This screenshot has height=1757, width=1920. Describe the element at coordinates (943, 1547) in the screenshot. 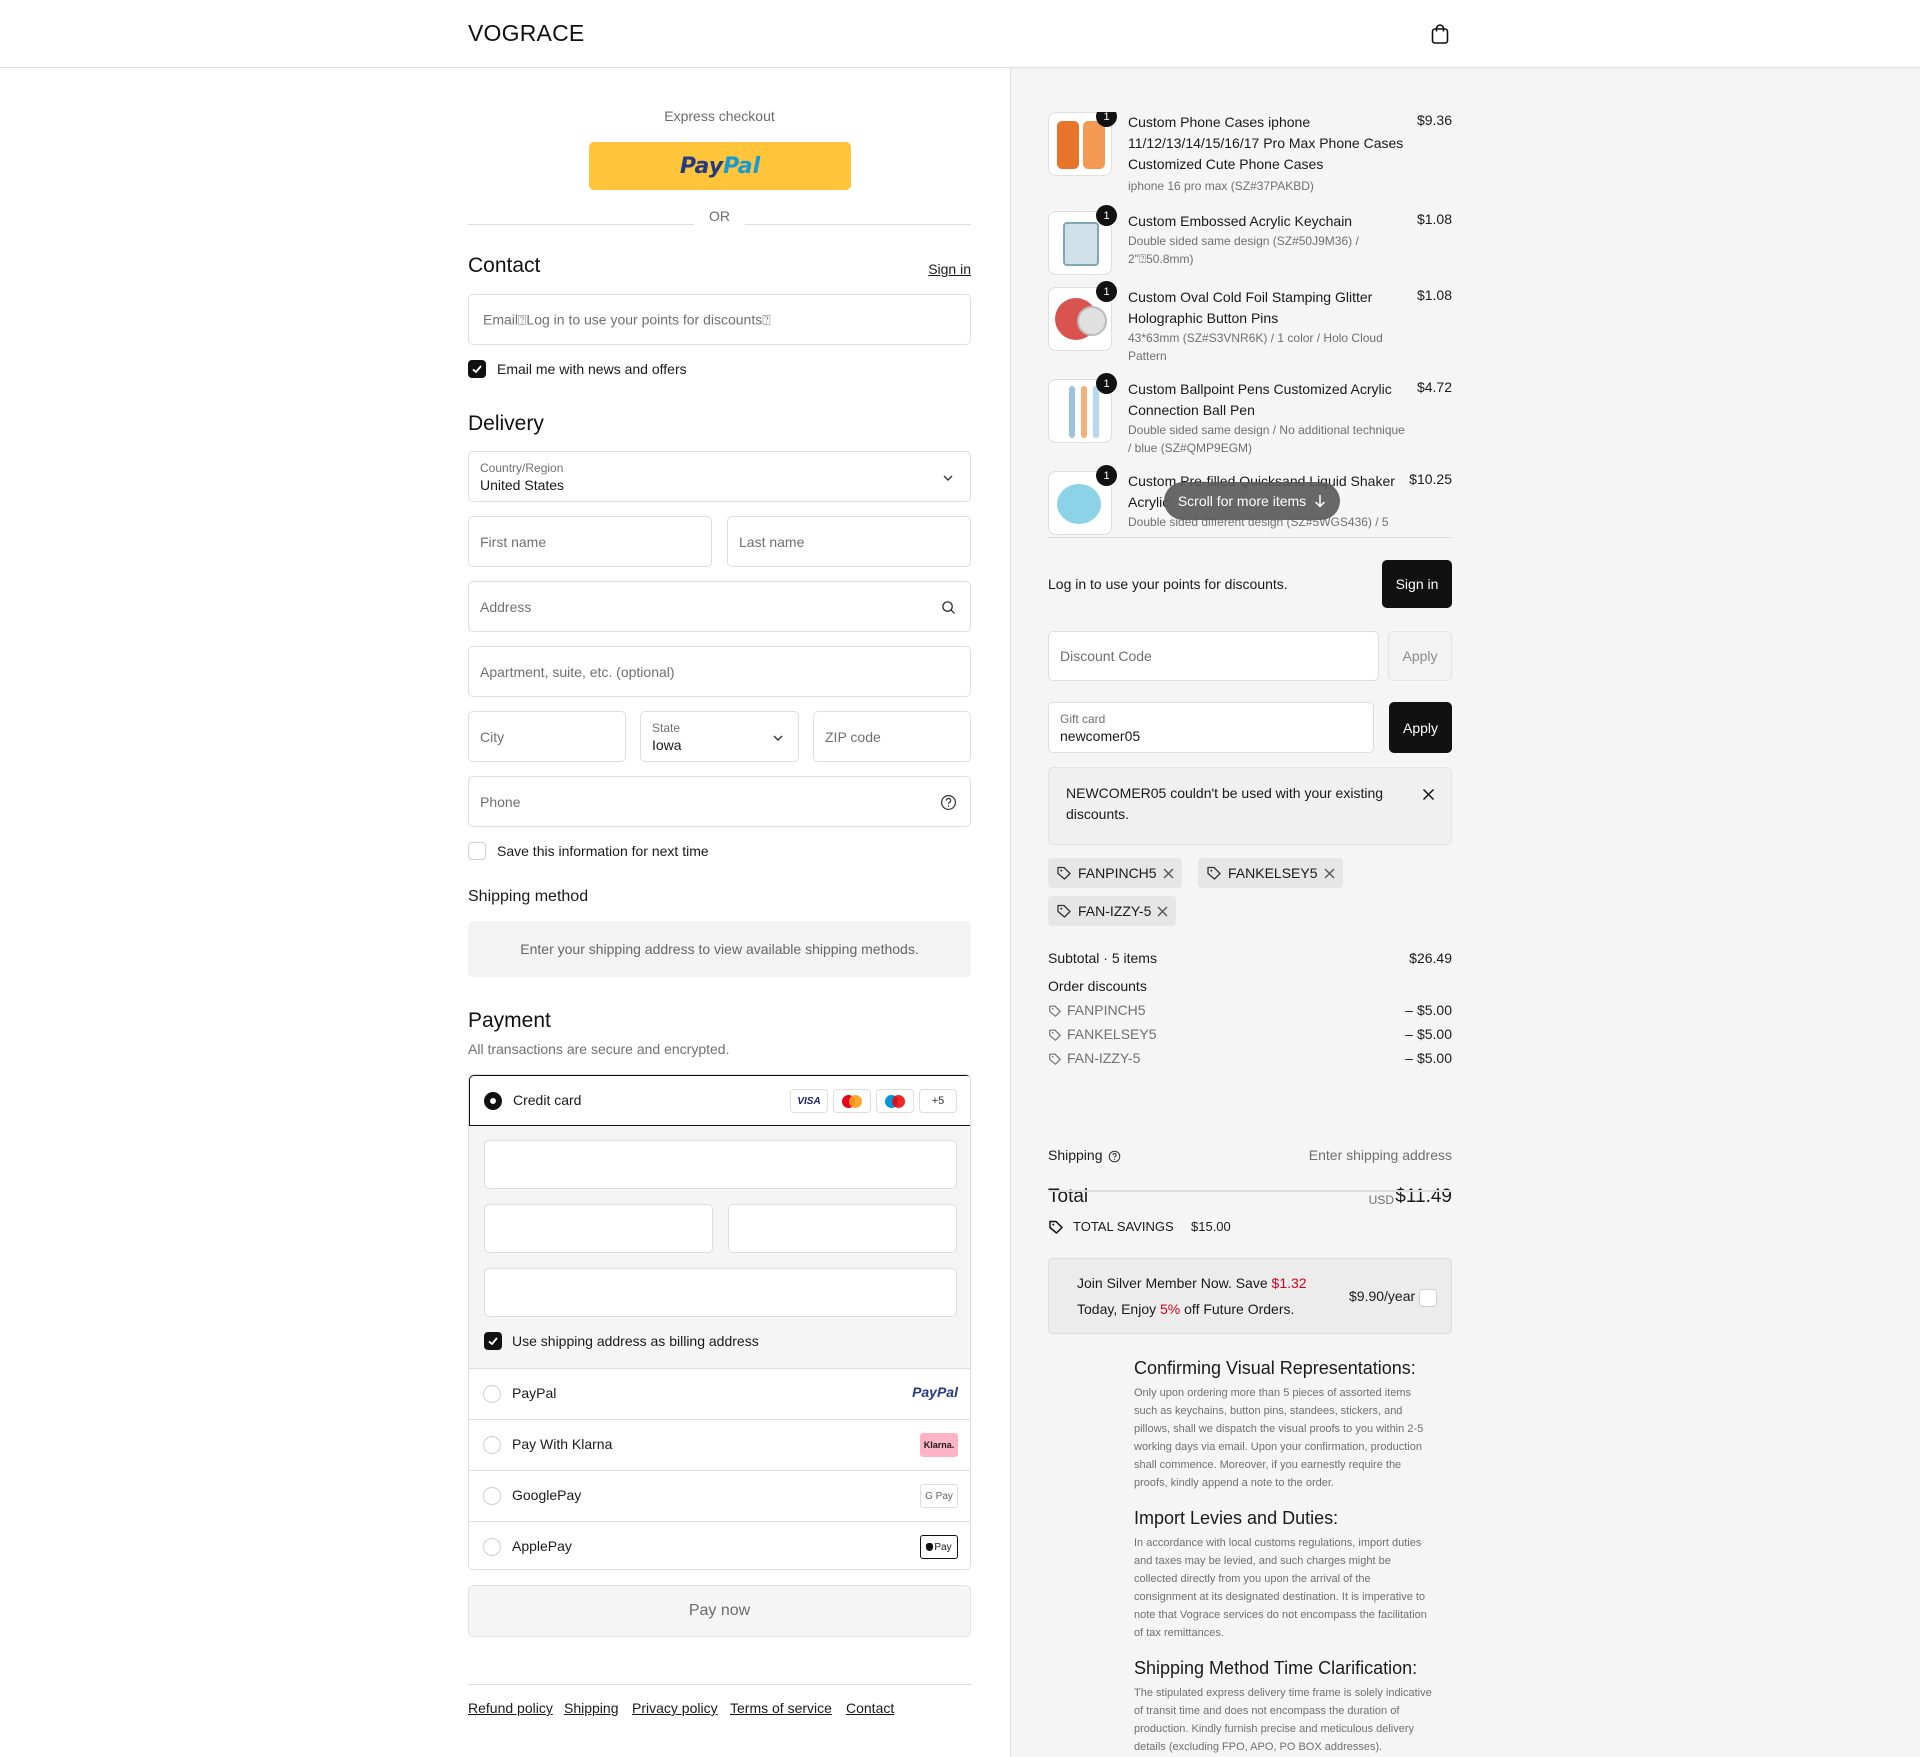

I see `applepay-logo-text: Pay` at that location.